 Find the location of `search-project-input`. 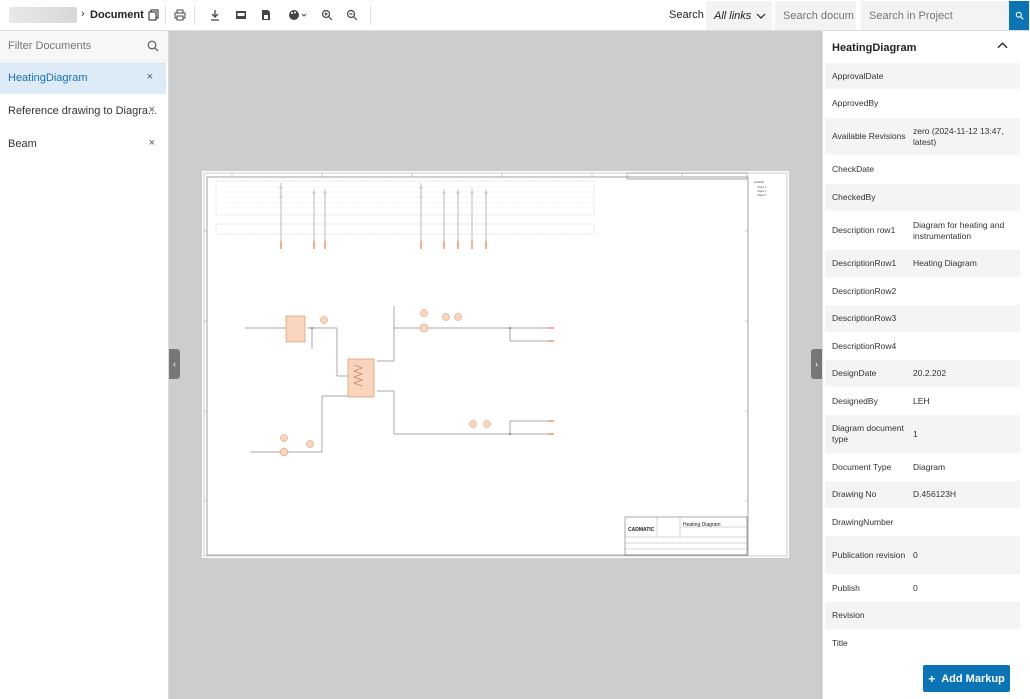

search-project-input is located at coordinates (935, 15).